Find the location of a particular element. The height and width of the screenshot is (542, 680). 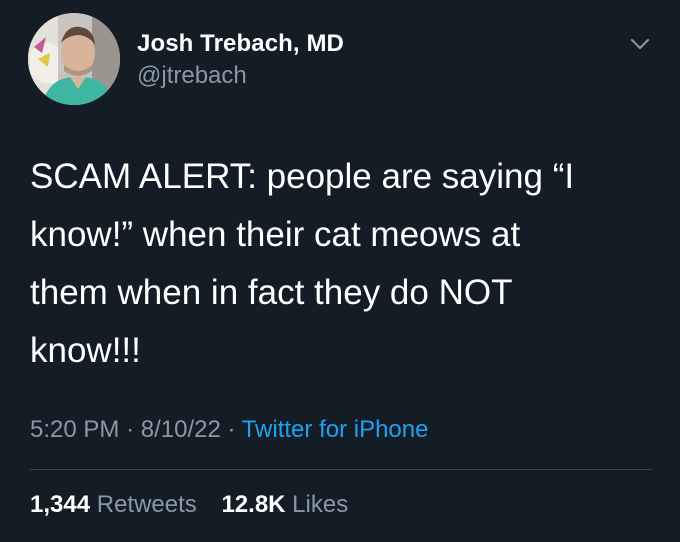

chevron-down-icon is located at coordinates (640, 44).